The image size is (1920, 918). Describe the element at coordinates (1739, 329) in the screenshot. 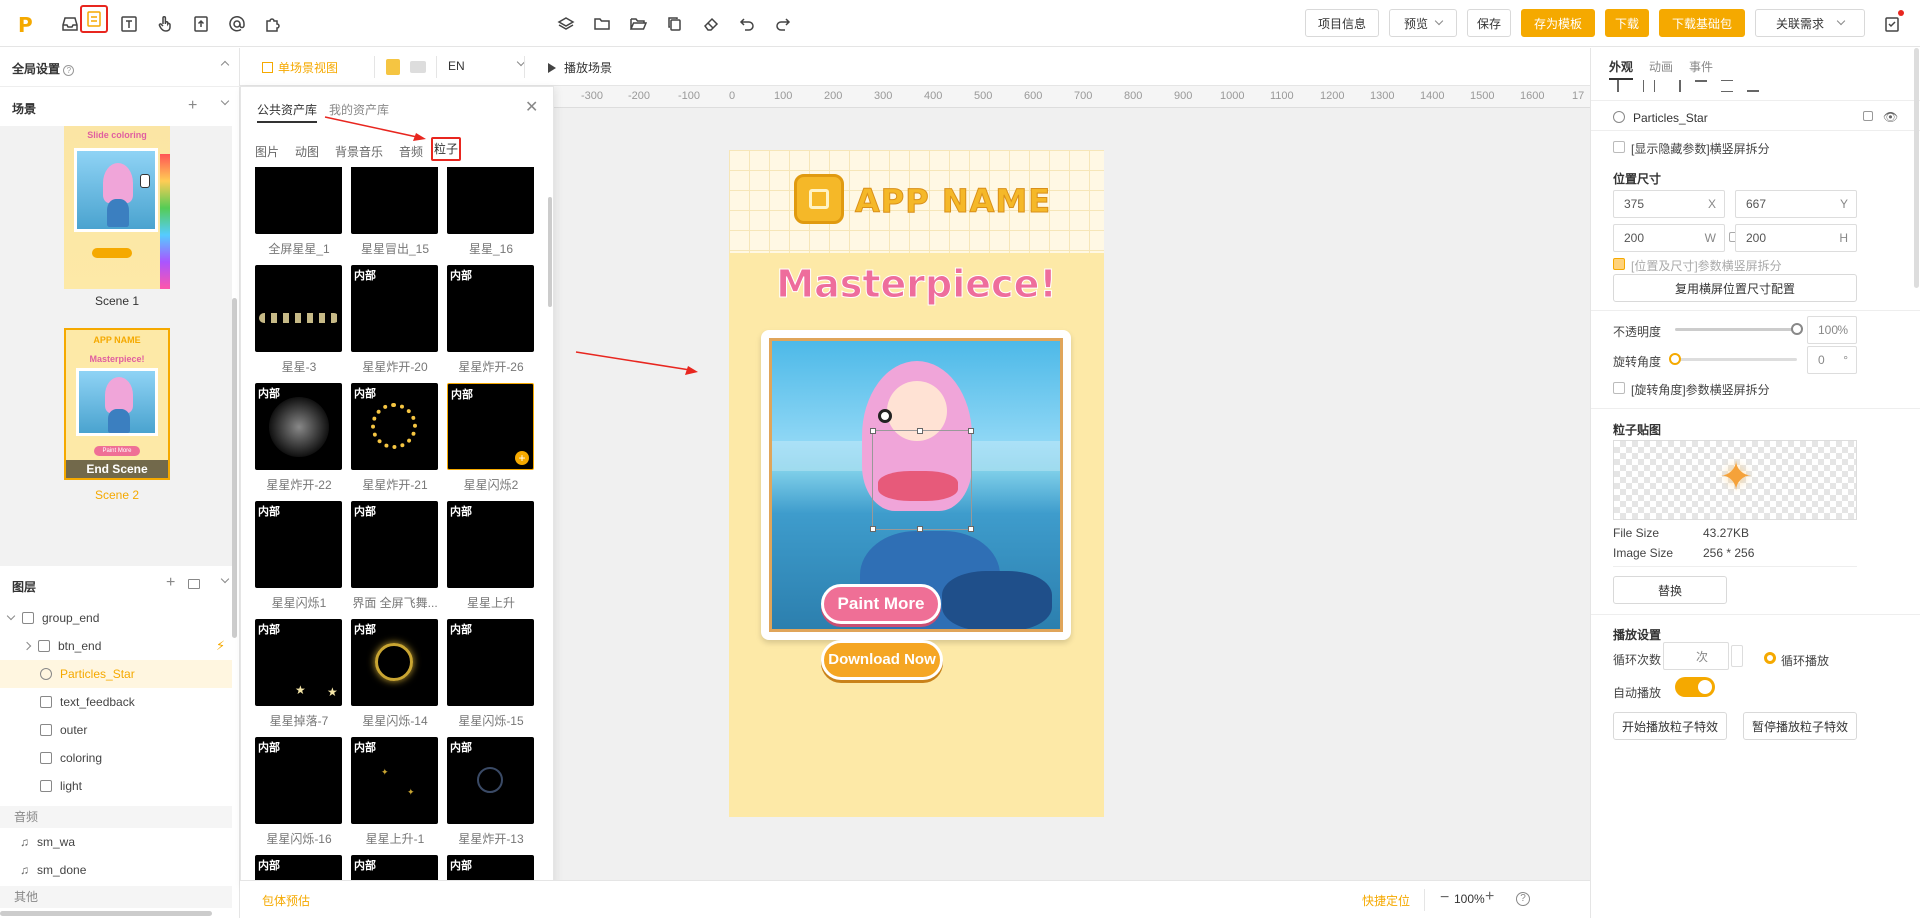

I see `opacity-slider` at that location.